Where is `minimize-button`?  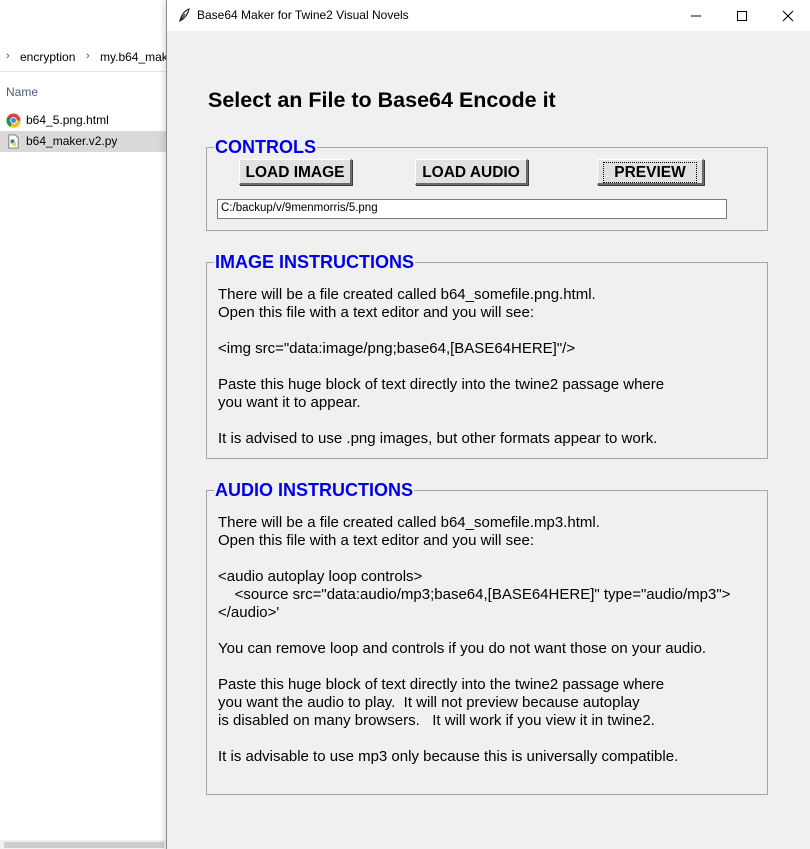
minimize-button is located at coordinates (696, 15).